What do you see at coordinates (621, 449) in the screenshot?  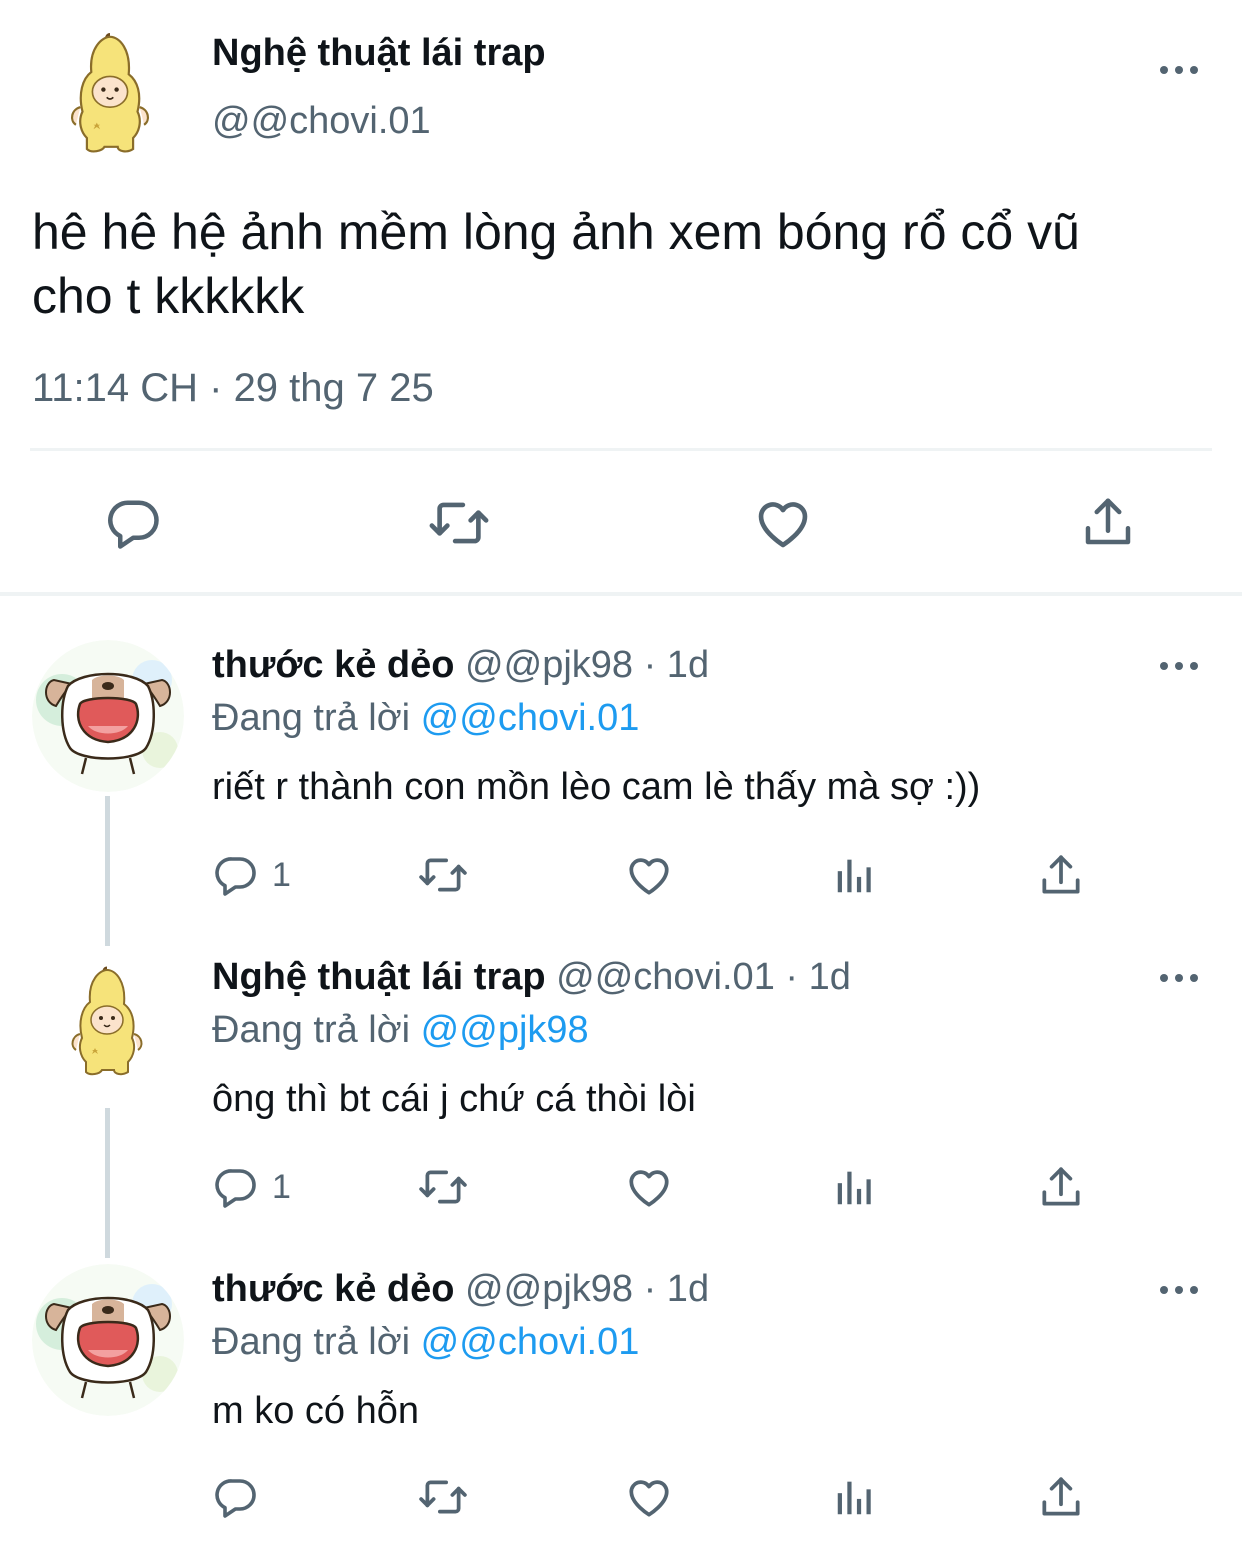 I see `divider` at bounding box center [621, 449].